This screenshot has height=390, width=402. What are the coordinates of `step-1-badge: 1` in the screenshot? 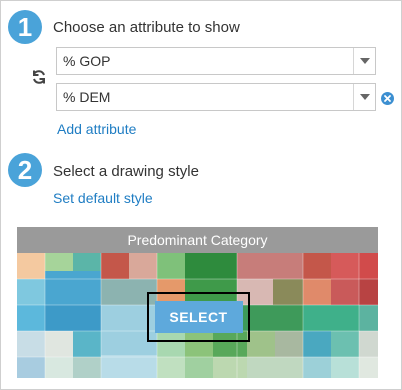 It's located at (25, 27).